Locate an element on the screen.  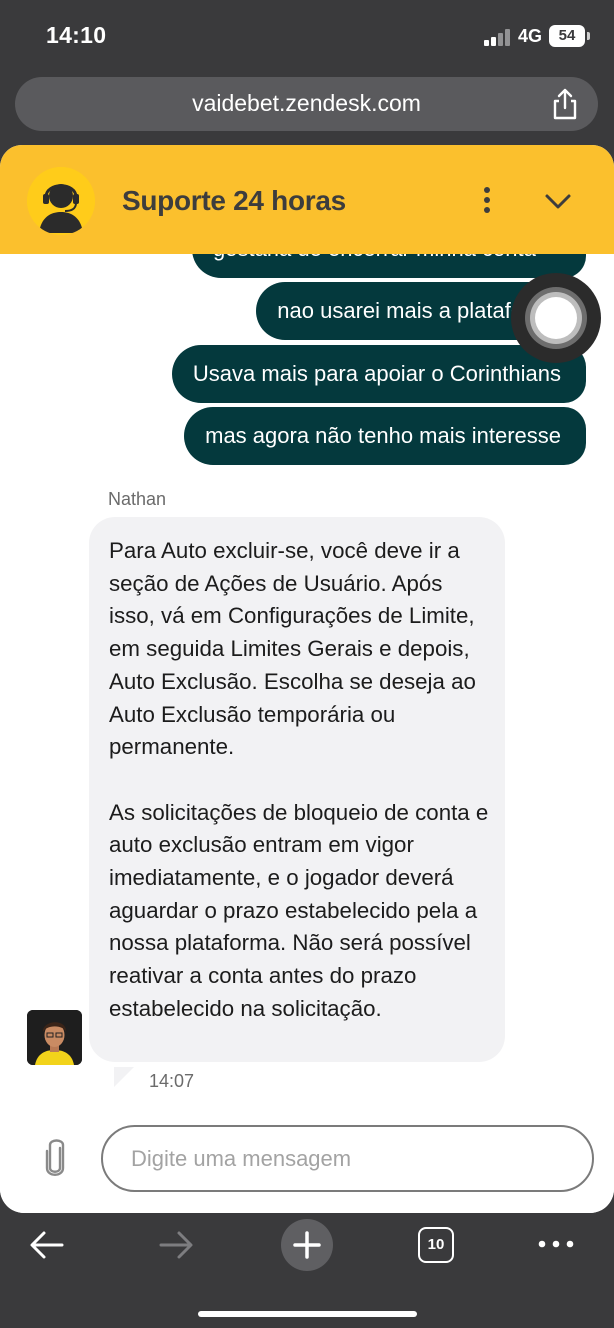
chat-header: Suporte 24 horas is located at coordinates (307, 199).